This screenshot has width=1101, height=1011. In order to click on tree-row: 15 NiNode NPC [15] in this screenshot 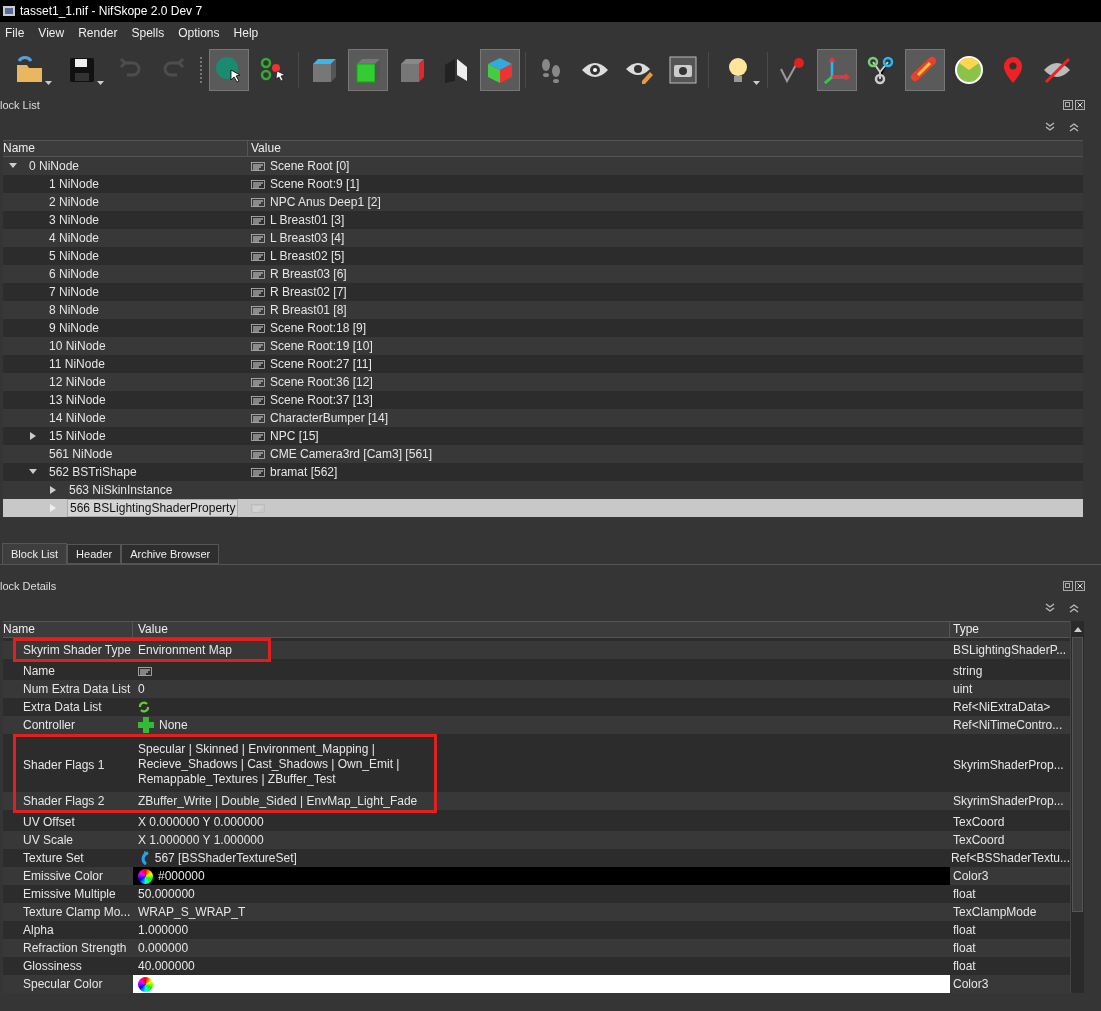, I will do `click(543, 436)`.